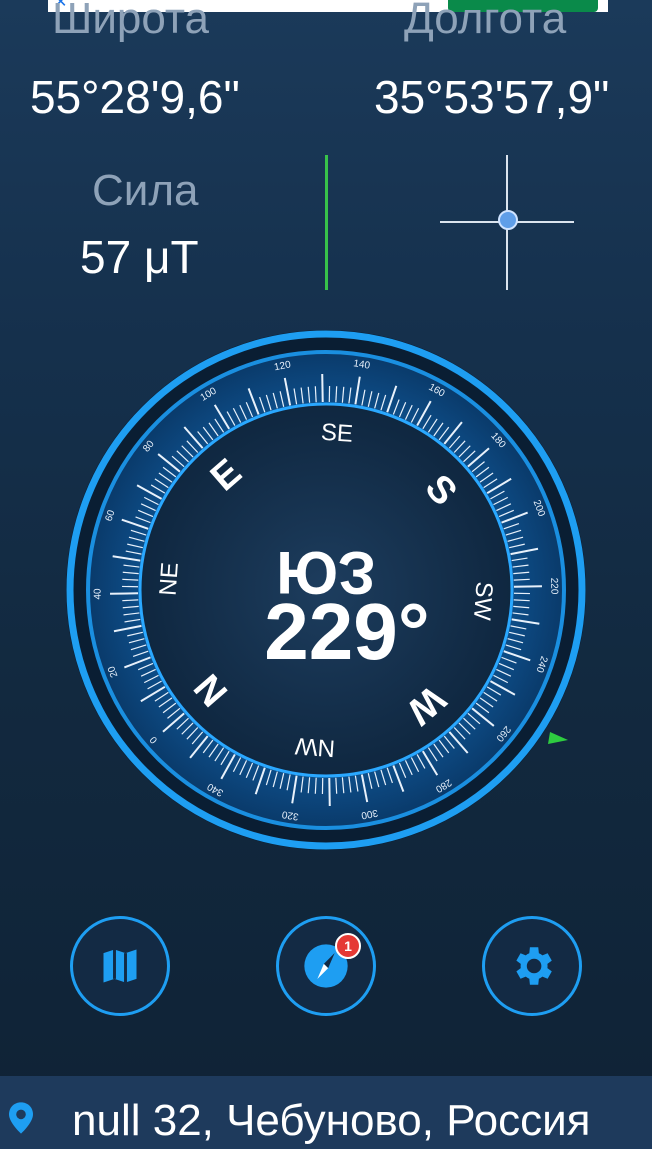 The width and height of the screenshot is (652, 1149). What do you see at coordinates (492, 97) in the screenshot?
I see `longitude-value: 35°53'57,9"` at bounding box center [492, 97].